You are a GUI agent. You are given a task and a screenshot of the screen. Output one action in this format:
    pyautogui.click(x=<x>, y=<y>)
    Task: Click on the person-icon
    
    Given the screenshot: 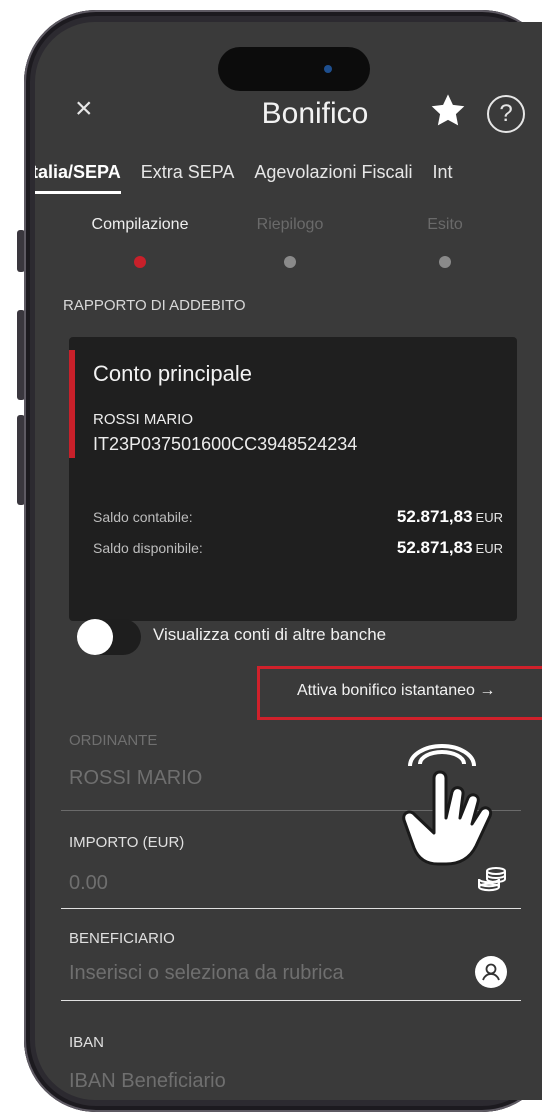 What is the action you would take?
    pyautogui.click(x=491, y=972)
    